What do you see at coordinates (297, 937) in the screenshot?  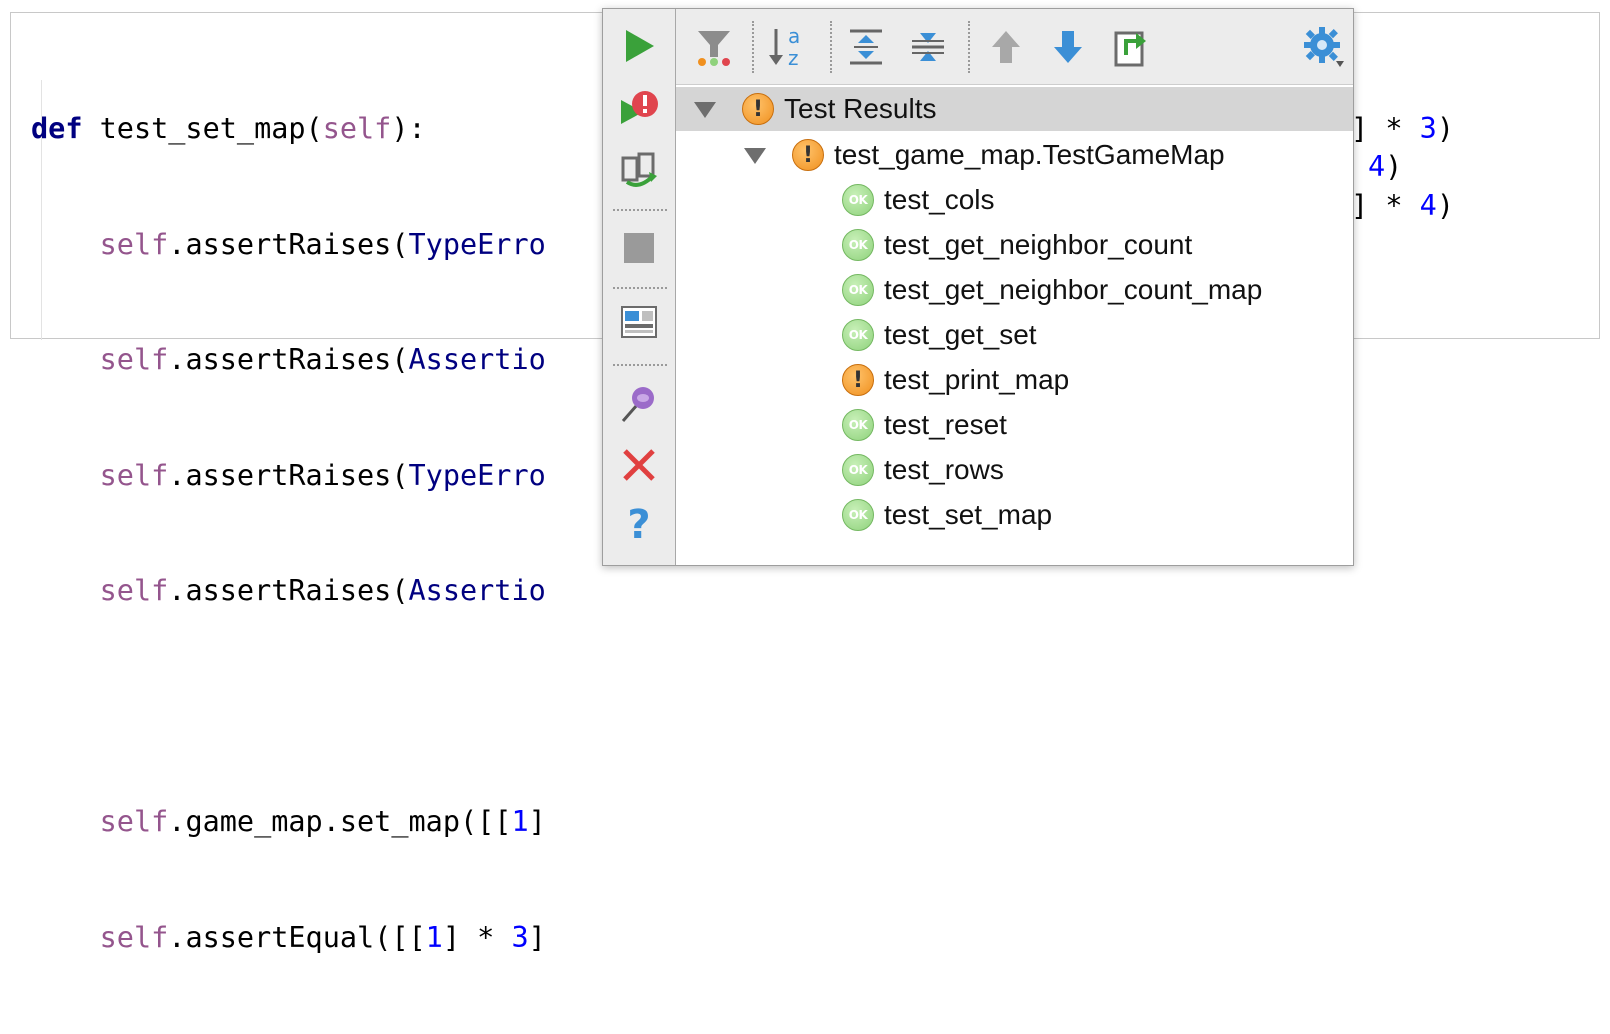 I see `method-call: .assertEqual([[` at bounding box center [297, 937].